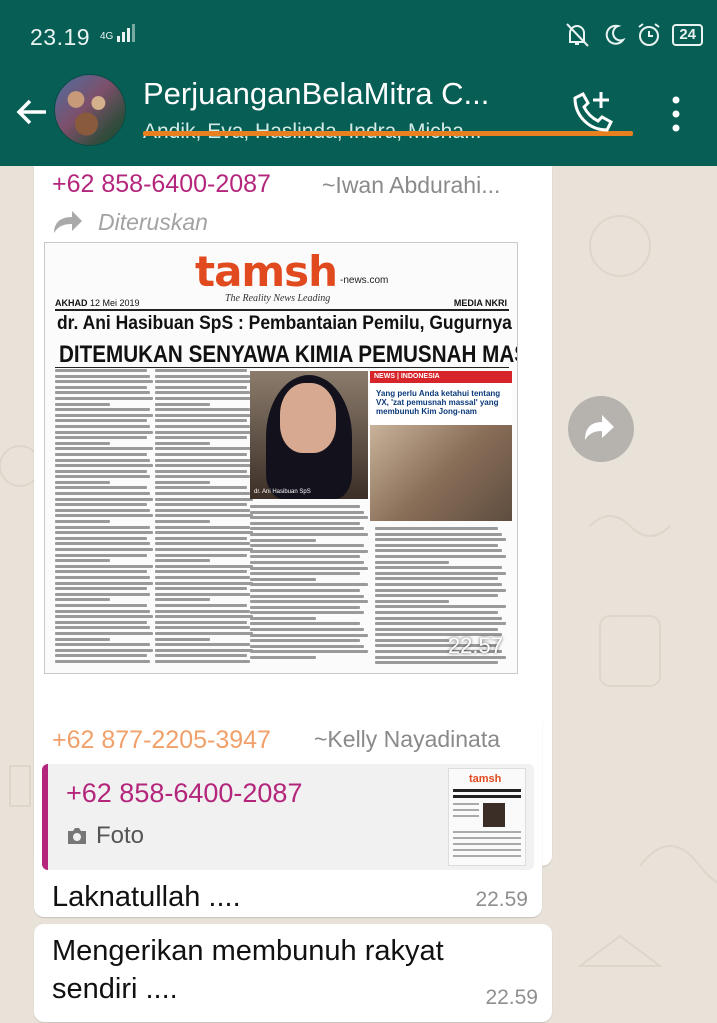 This screenshot has height=1023, width=717. What do you see at coordinates (676, 114) in the screenshot?
I see `more-vert-icon` at bounding box center [676, 114].